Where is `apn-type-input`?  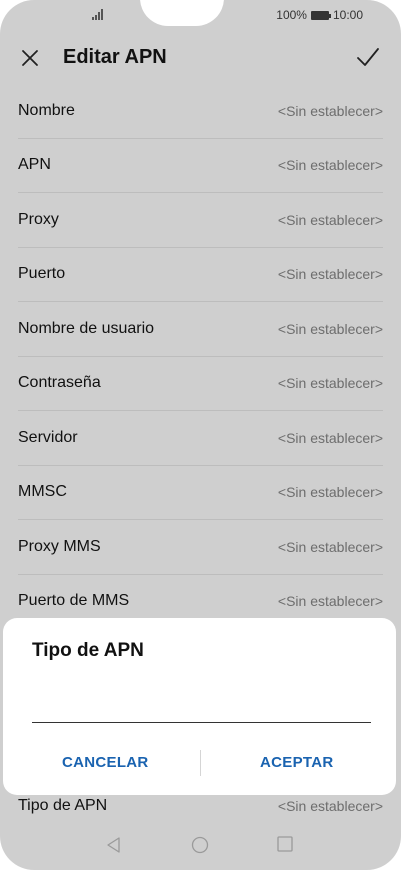 apn-type-input is located at coordinates (201, 705).